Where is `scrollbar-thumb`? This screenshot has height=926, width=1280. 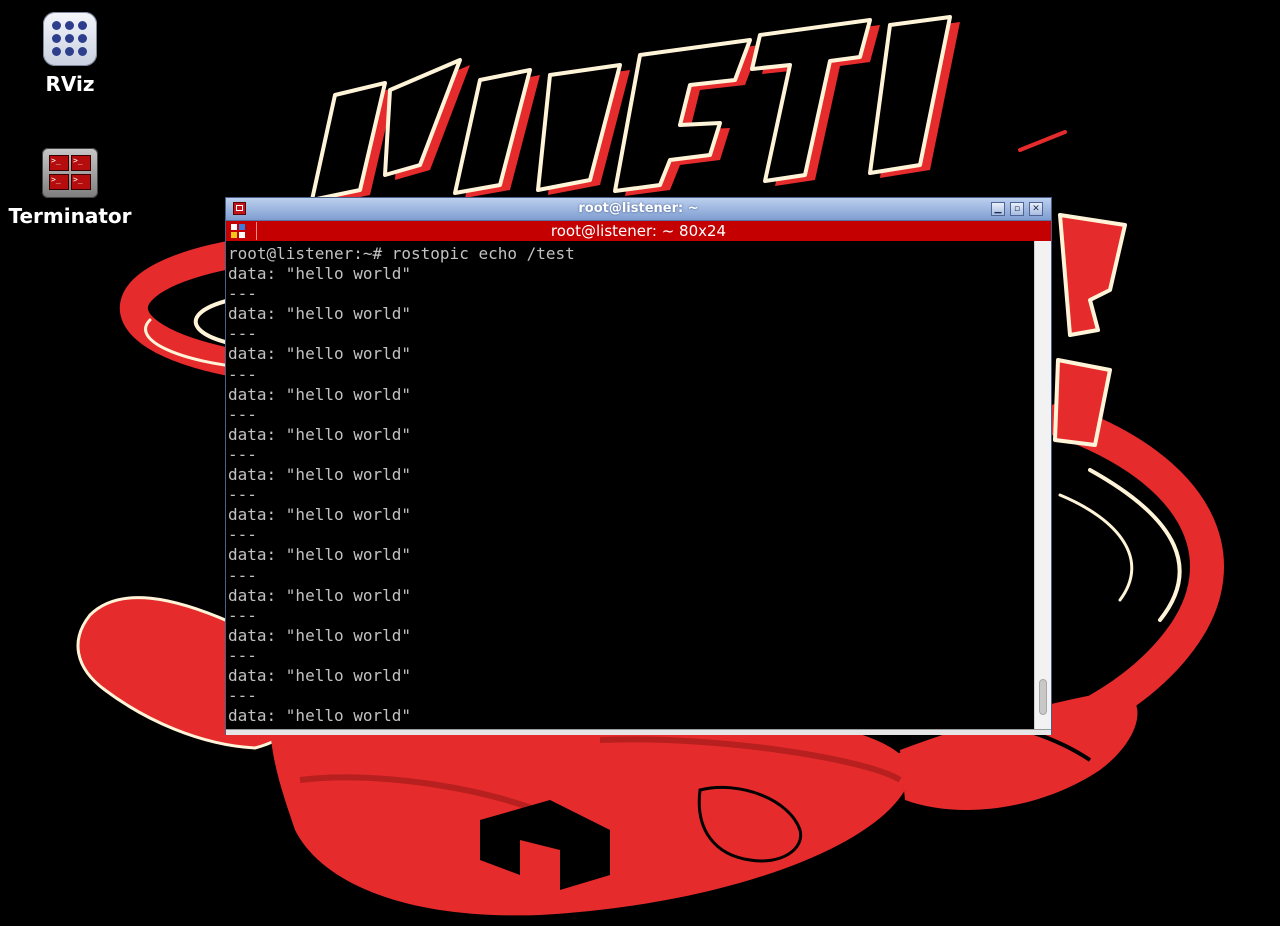 scrollbar-thumb is located at coordinates (1043, 697).